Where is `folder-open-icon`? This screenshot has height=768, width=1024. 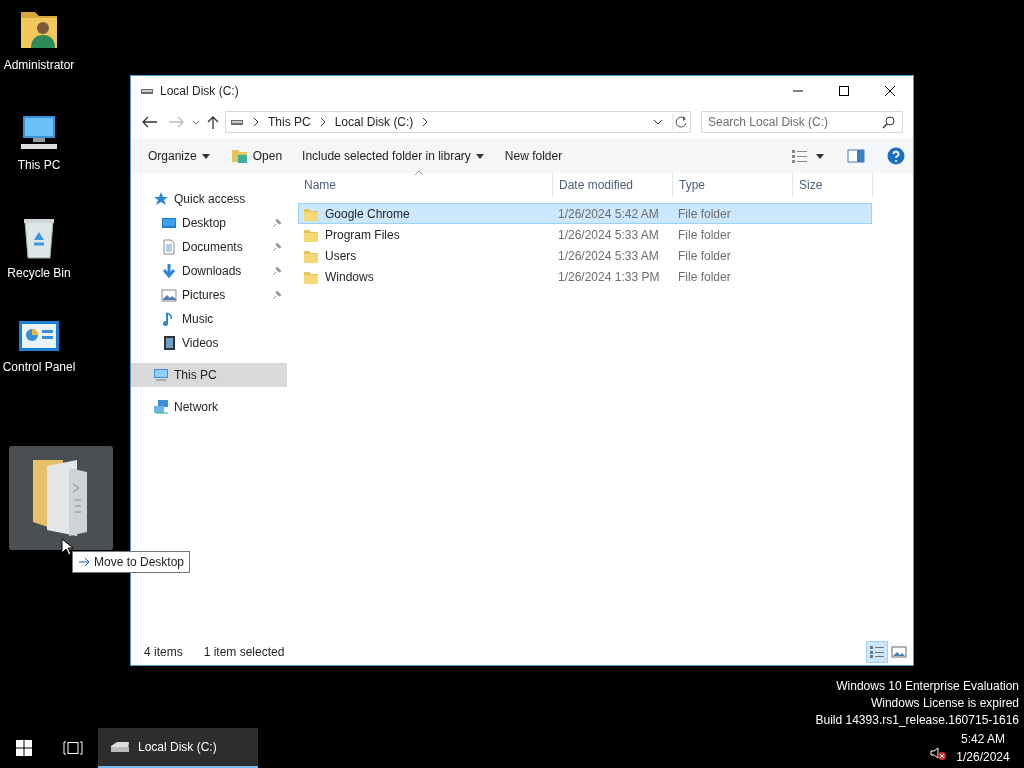 folder-open-icon is located at coordinates (239, 155).